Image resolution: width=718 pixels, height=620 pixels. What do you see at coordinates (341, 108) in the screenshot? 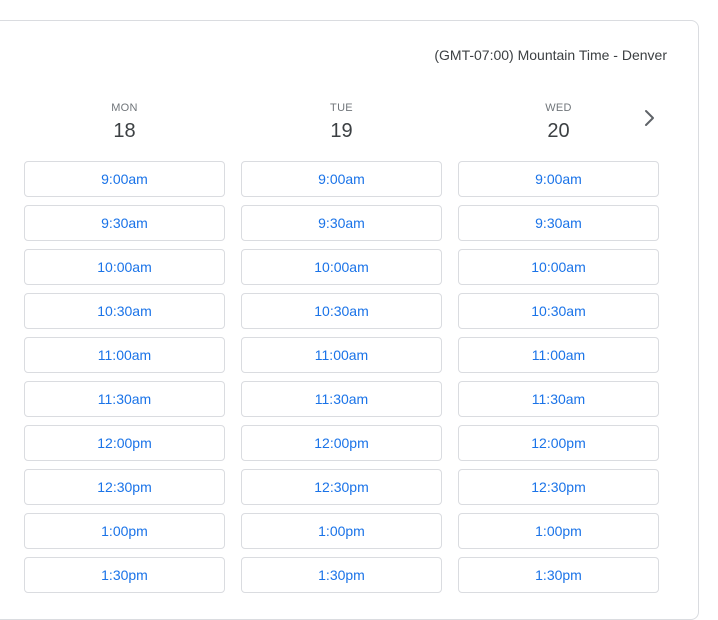
I see `day-name: TUE` at bounding box center [341, 108].